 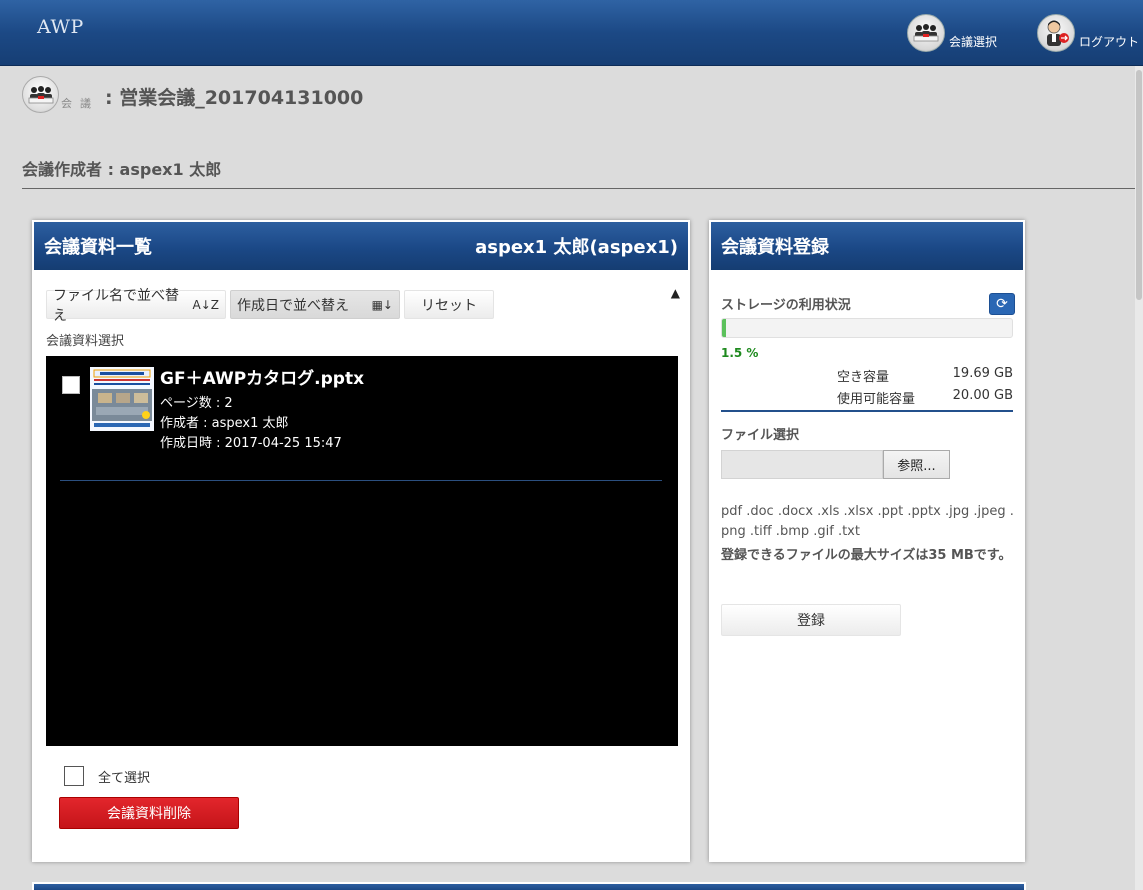 What do you see at coordinates (775, 247) in the screenshot?
I see `document-register-title: 会議資料登録` at bounding box center [775, 247].